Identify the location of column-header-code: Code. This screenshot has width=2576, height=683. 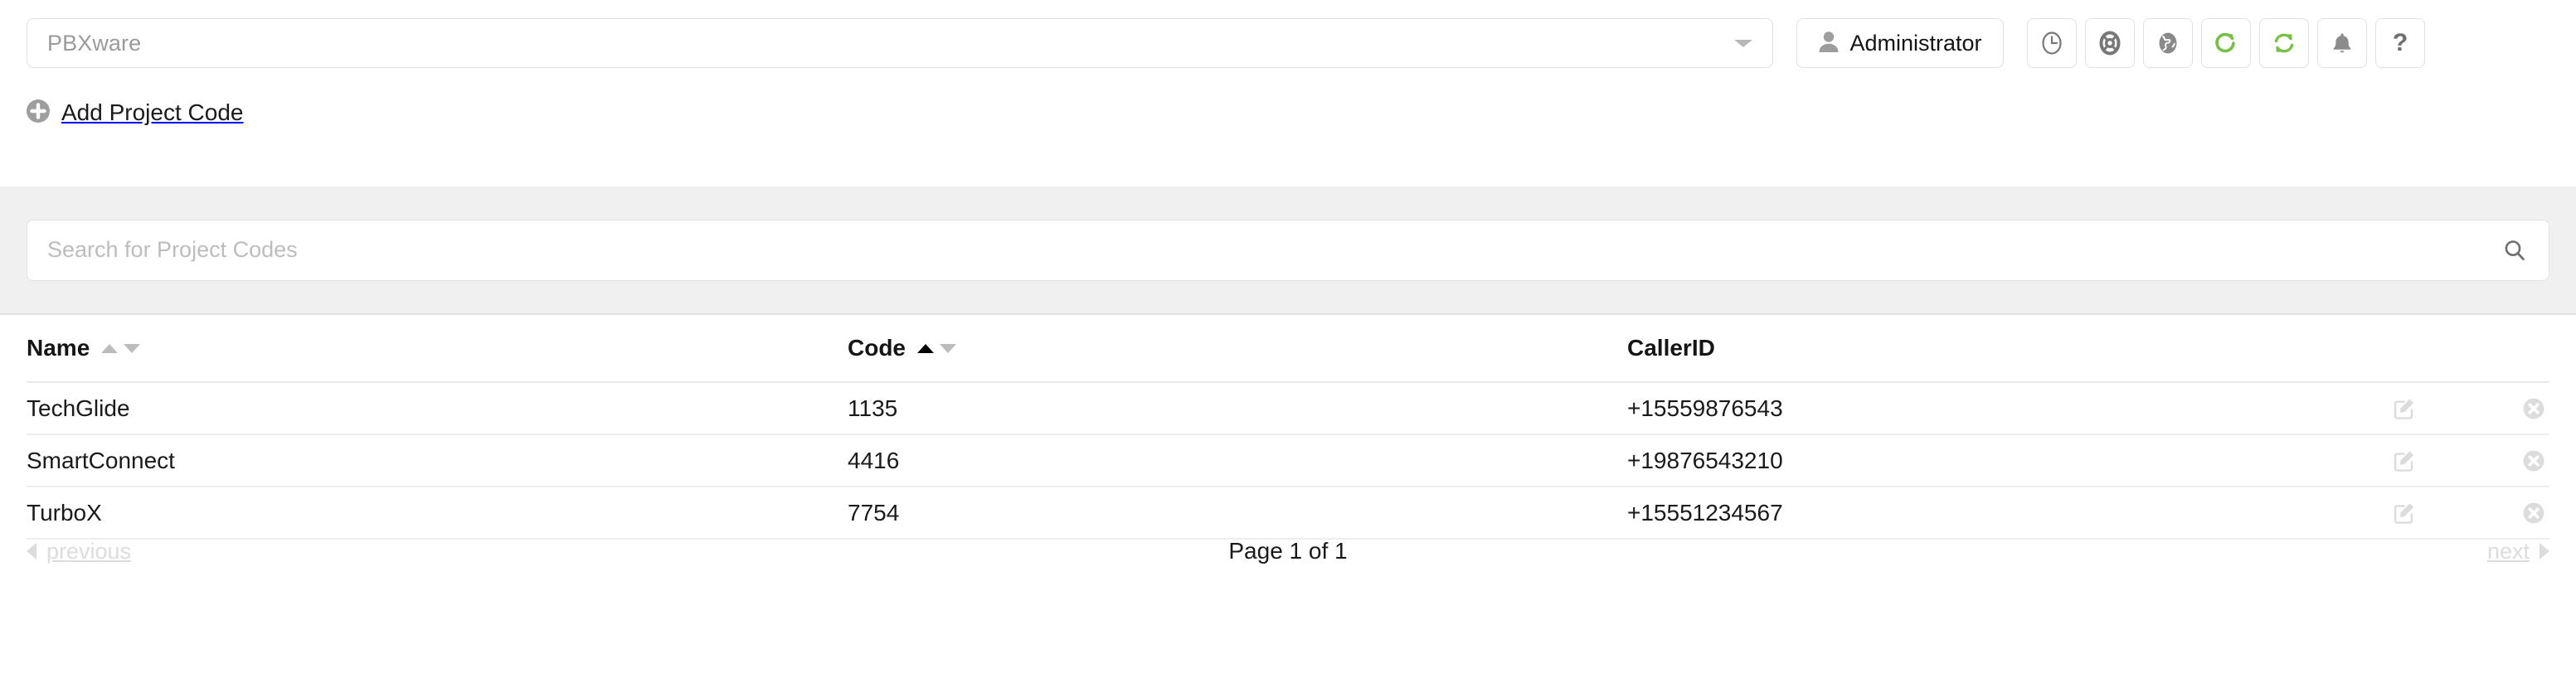
(1237, 348).